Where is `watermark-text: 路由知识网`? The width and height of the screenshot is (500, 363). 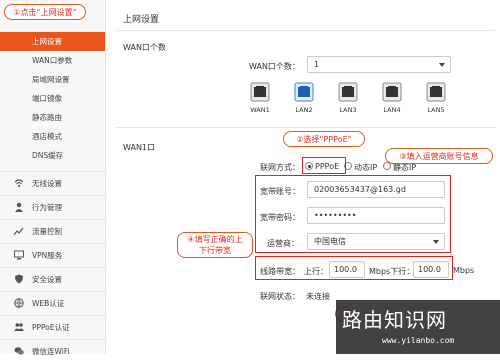
watermark-text: 路由知识网 is located at coordinates (394, 320).